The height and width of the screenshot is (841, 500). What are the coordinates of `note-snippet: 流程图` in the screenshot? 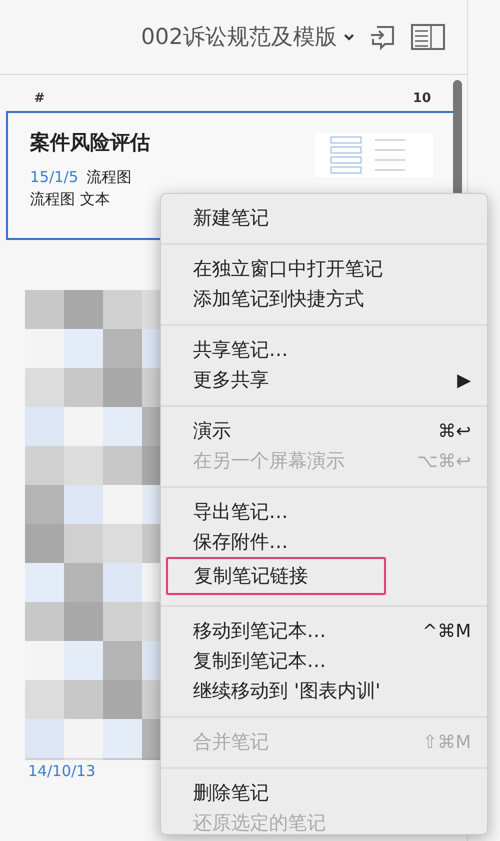 It's located at (109, 177).